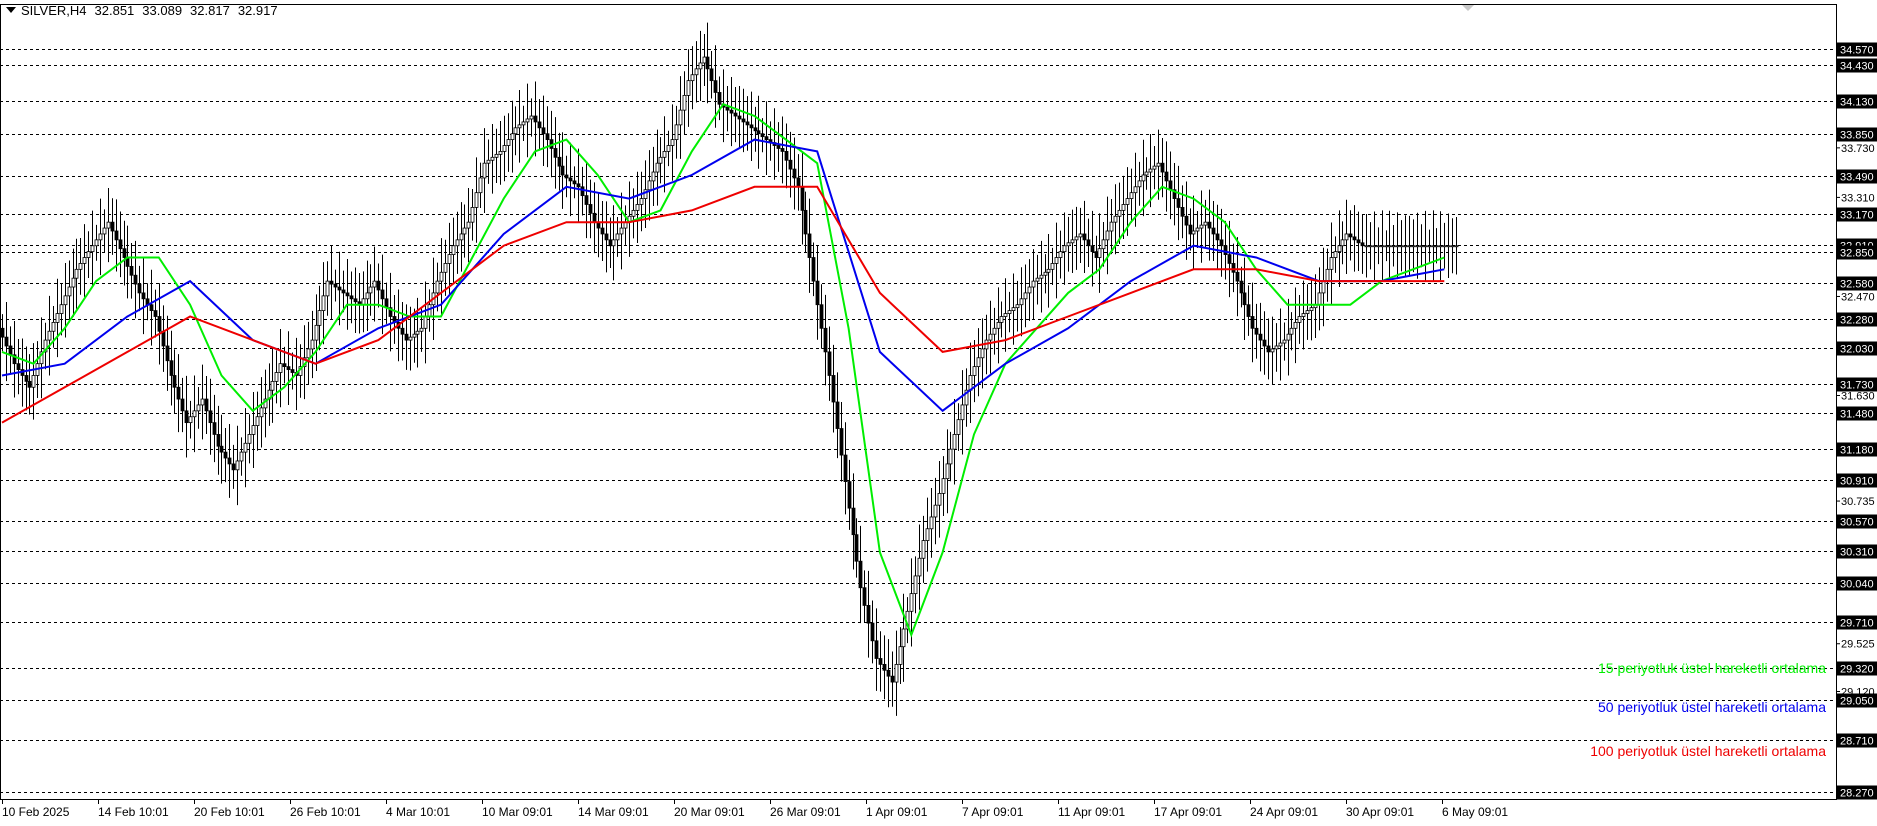 Image resolution: width=1877 pixels, height=826 pixels. What do you see at coordinates (1858, 149) in the screenshot?
I see `price-tick-label: 33.730` at bounding box center [1858, 149].